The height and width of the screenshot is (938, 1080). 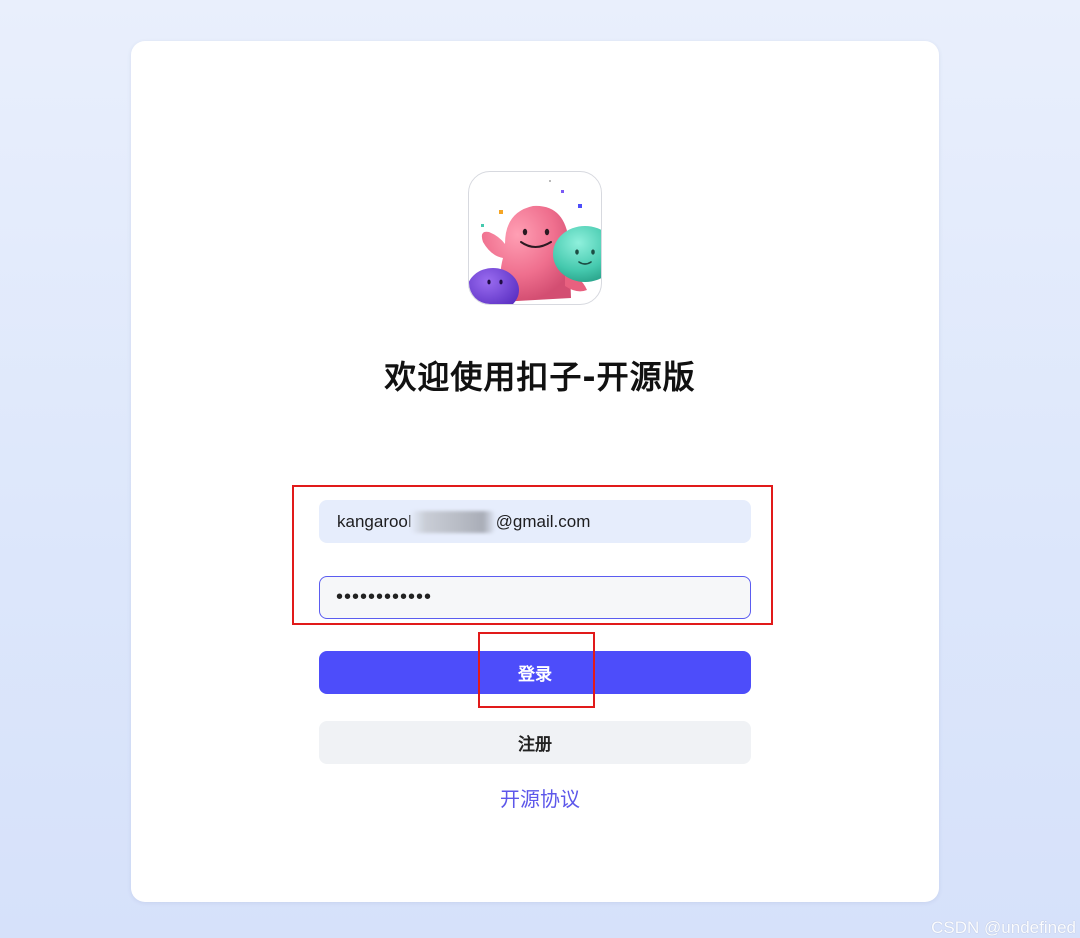 What do you see at coordinates (540, 797) in the screenshot?
I see `open-source-license-link: 开源协议` at bounding box center [540, 797].